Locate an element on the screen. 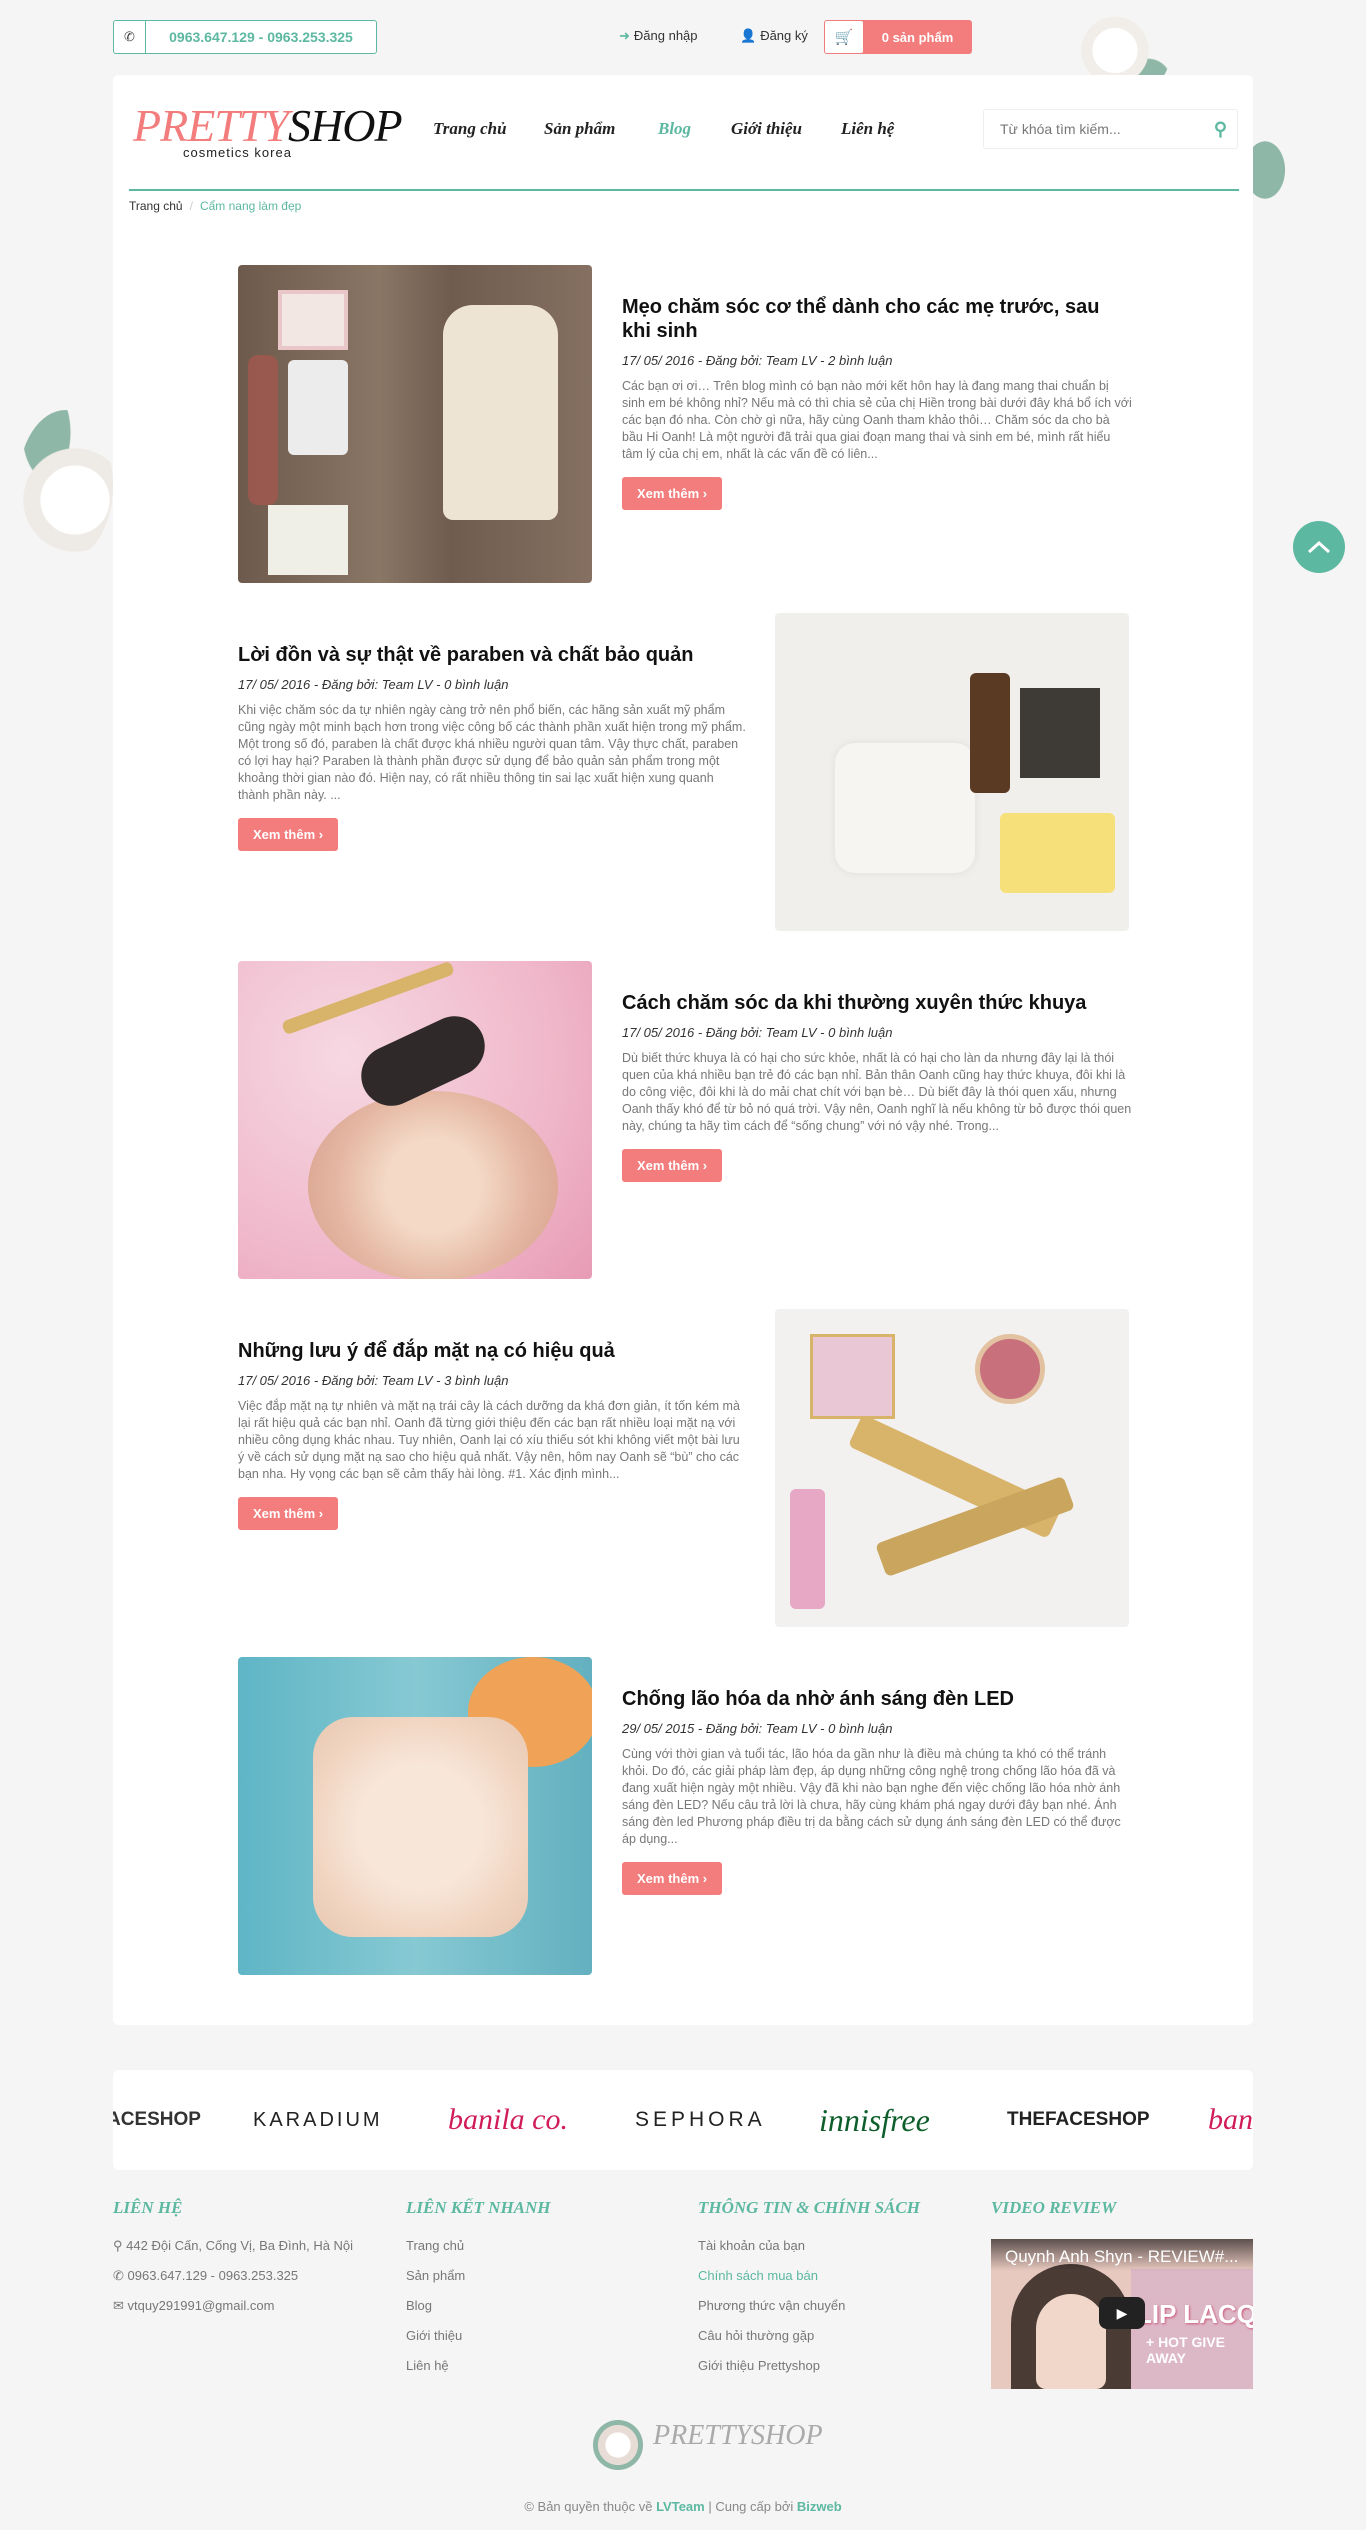 The height and width of the screenshot is (2530, 1366). footer-link-products: Sản phẩm is located at coordinates (478, 2275).